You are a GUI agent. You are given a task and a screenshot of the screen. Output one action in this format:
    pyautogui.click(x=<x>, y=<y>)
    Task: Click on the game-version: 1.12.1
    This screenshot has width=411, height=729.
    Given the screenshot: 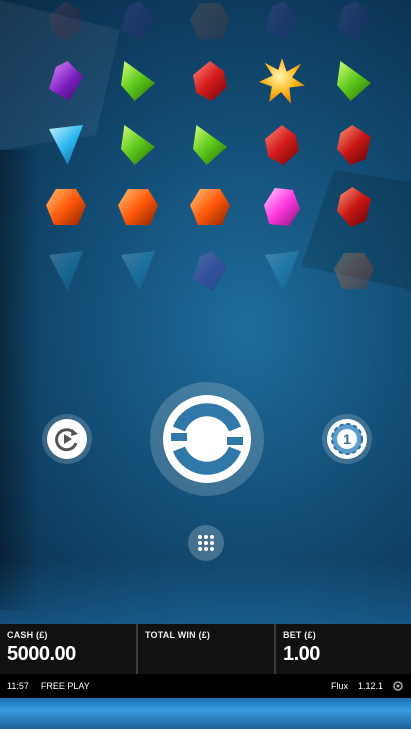 What is the action you would take?
    pyautogui.click(x=370, y=686)
    